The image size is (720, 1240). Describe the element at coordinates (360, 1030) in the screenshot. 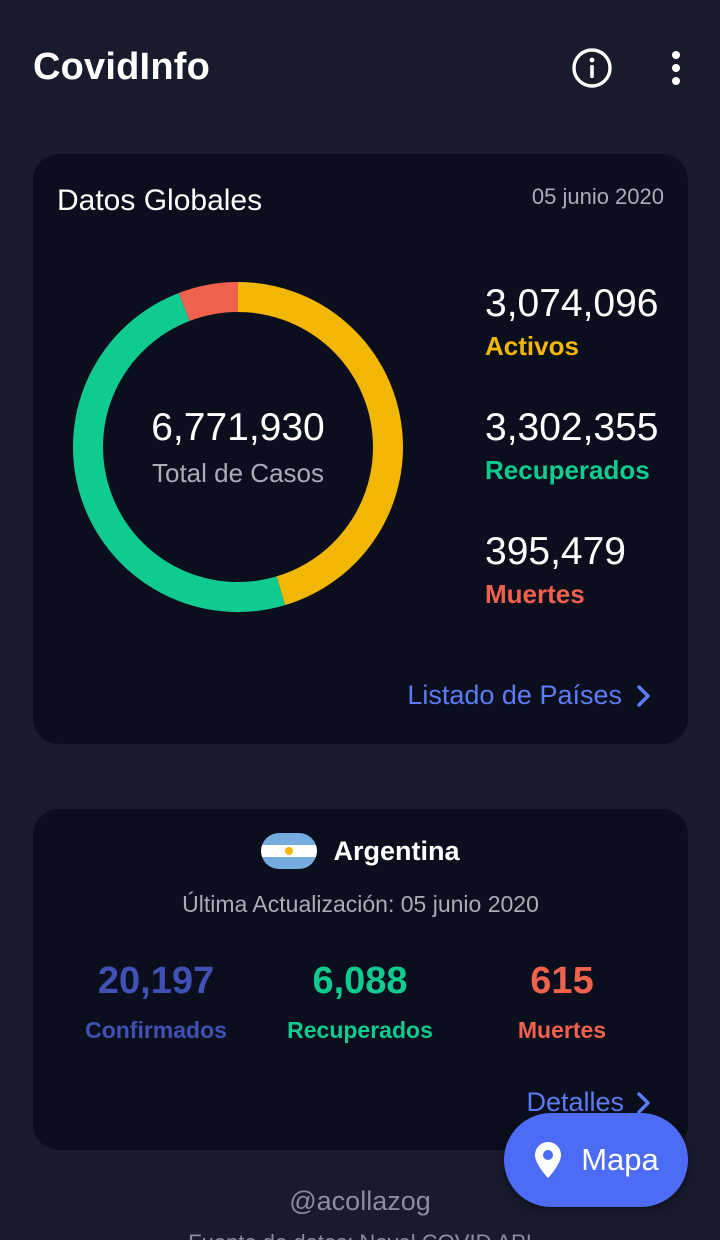

I see `country-stat-label: Recuperados` at that location.